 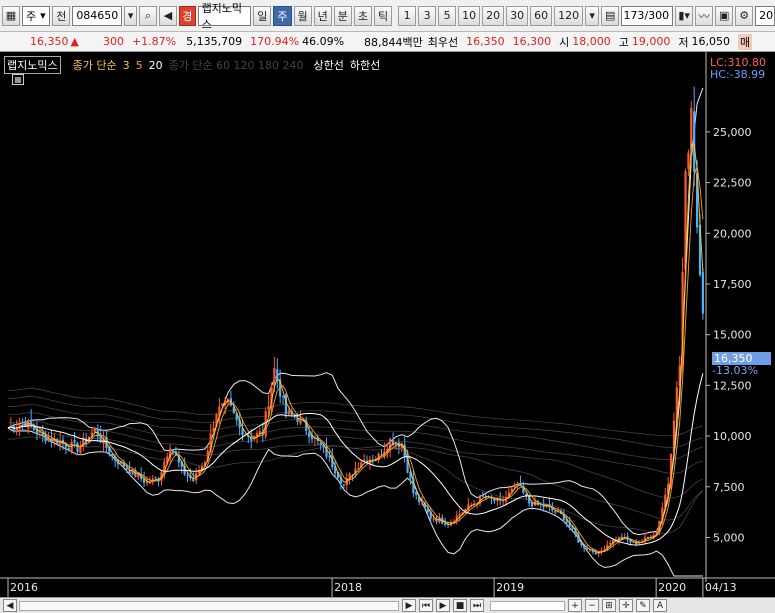 I want to click on legend-ma-3: 3, so click(x=126, y=65).